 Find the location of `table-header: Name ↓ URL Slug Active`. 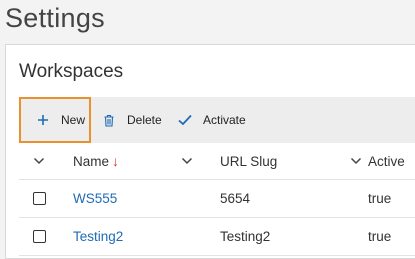

table-header: Name ↓ URL Slug Active is located at coordinates (217, 161).